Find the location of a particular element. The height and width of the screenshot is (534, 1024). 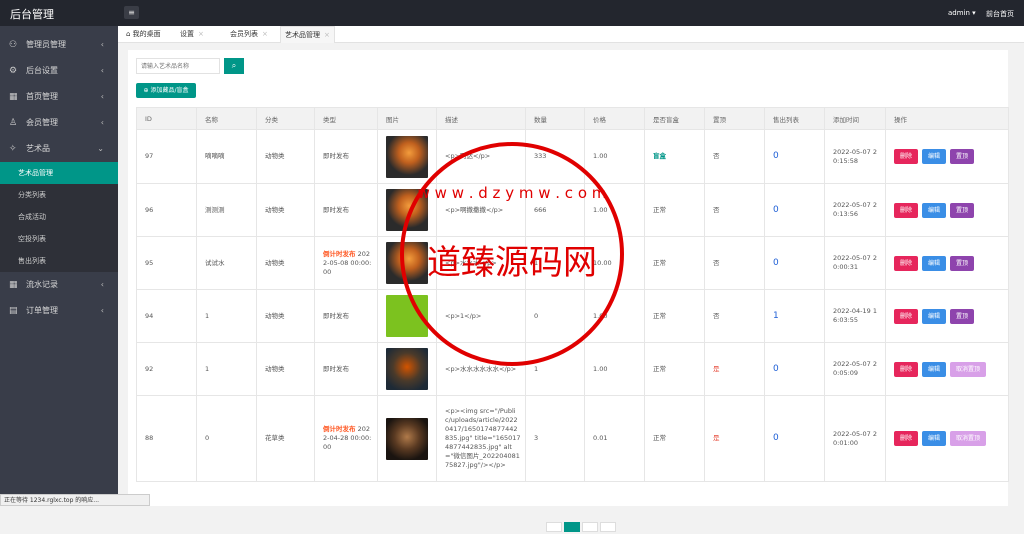

column-header: 是否盲盒 is located at coordinates (674, 118).